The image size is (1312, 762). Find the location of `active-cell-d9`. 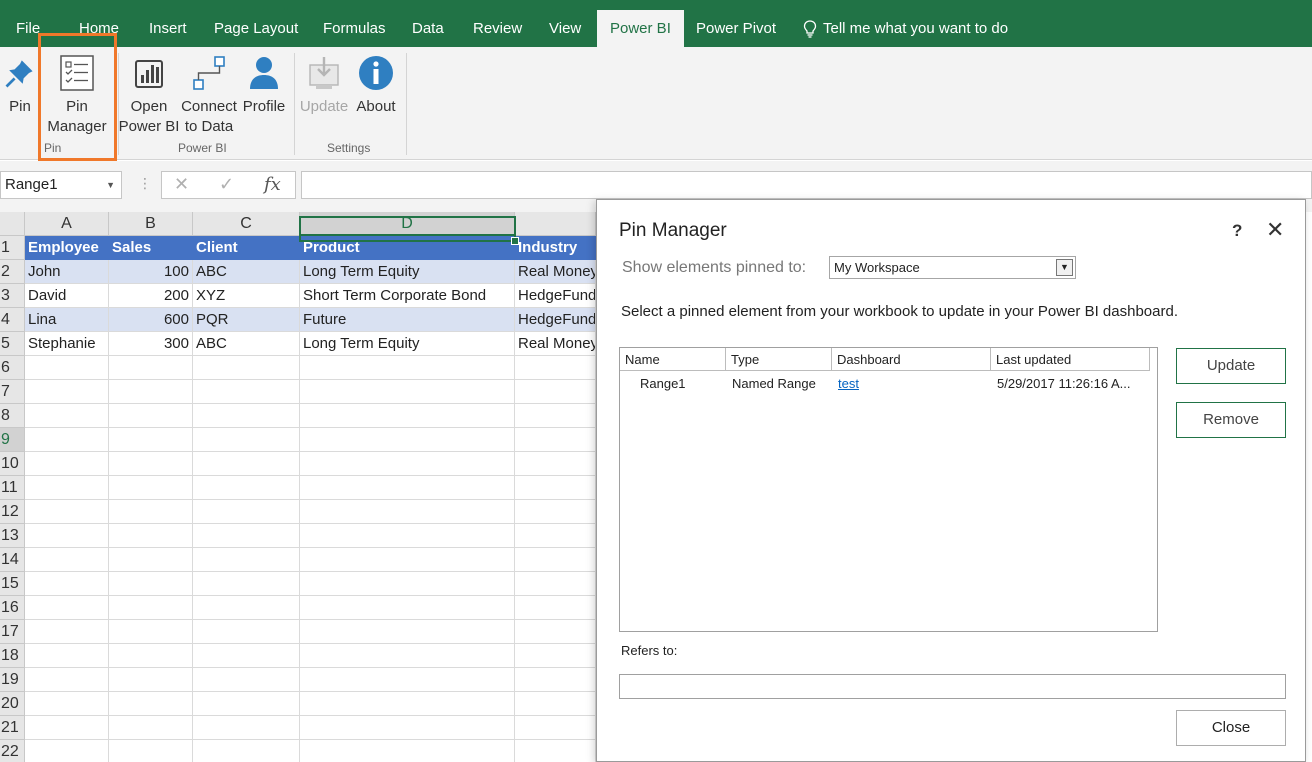

active-cell-d9 is located at coordinates (409, 230).